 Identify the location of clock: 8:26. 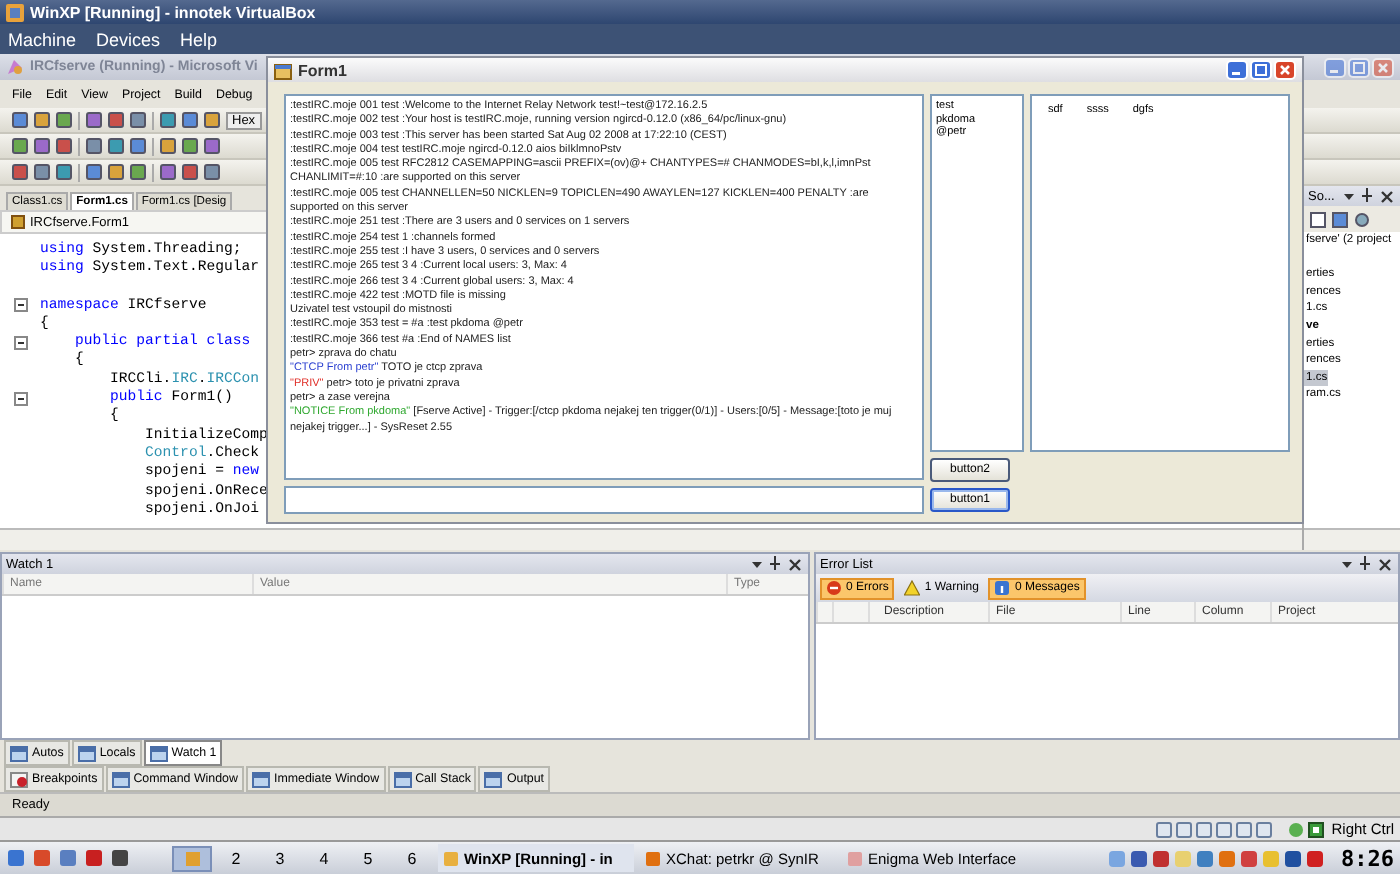
(1367, 858).